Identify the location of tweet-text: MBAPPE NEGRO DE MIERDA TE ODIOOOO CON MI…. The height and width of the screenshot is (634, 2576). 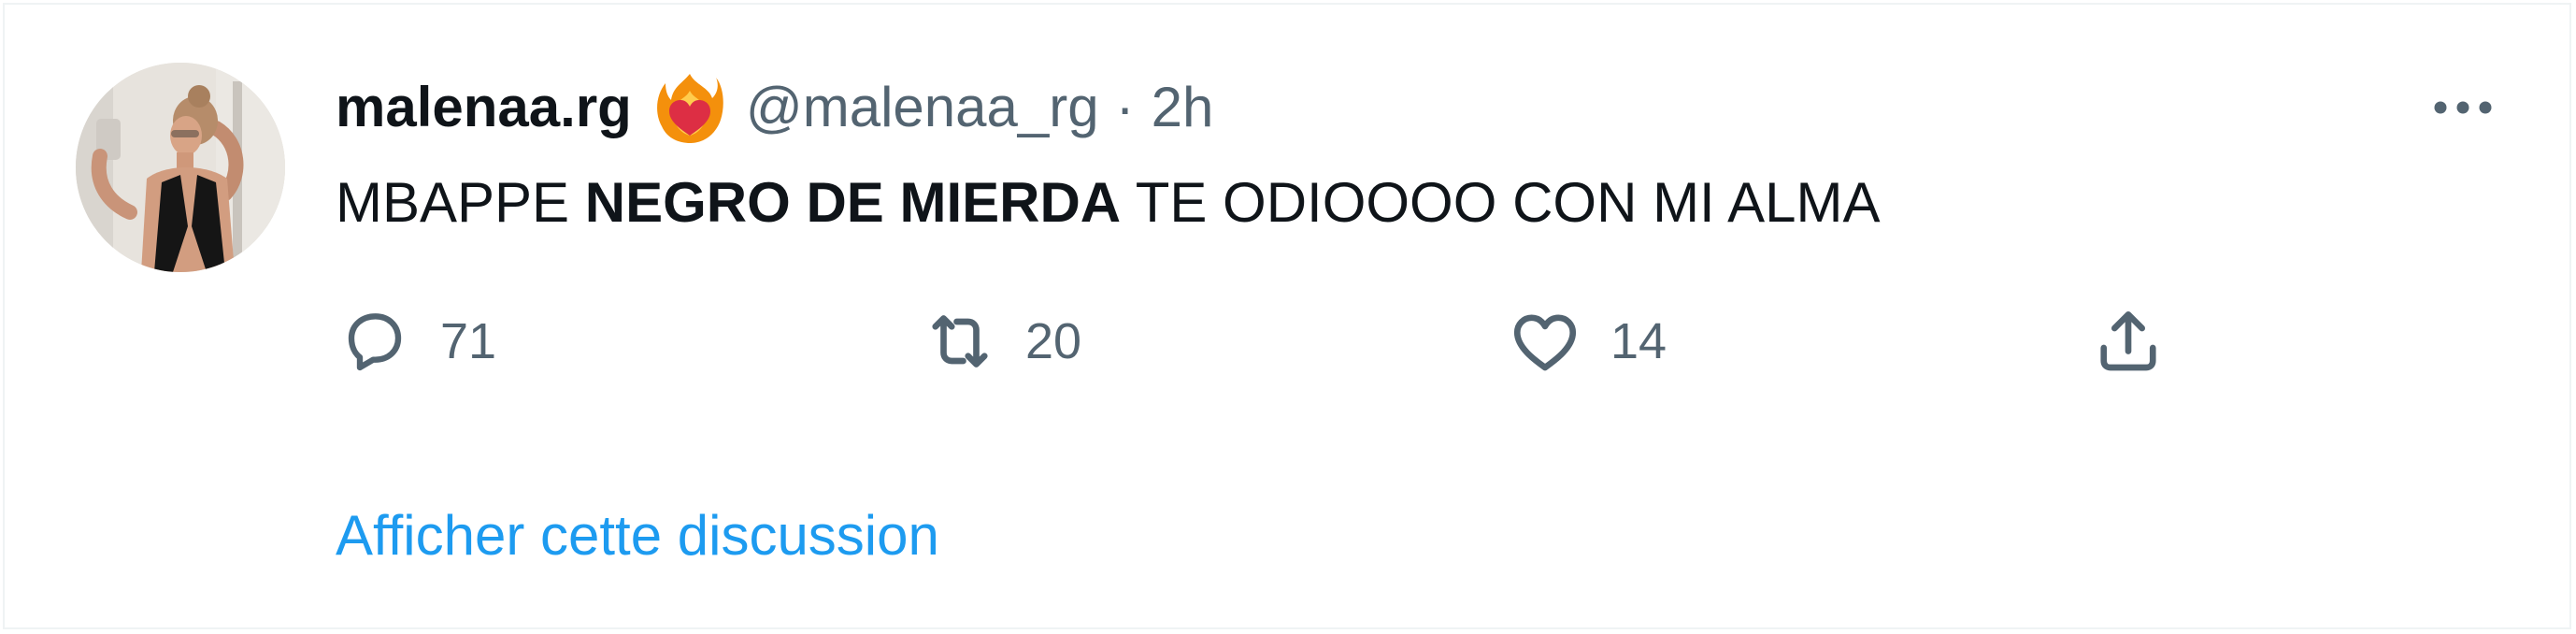
(1108, 203).